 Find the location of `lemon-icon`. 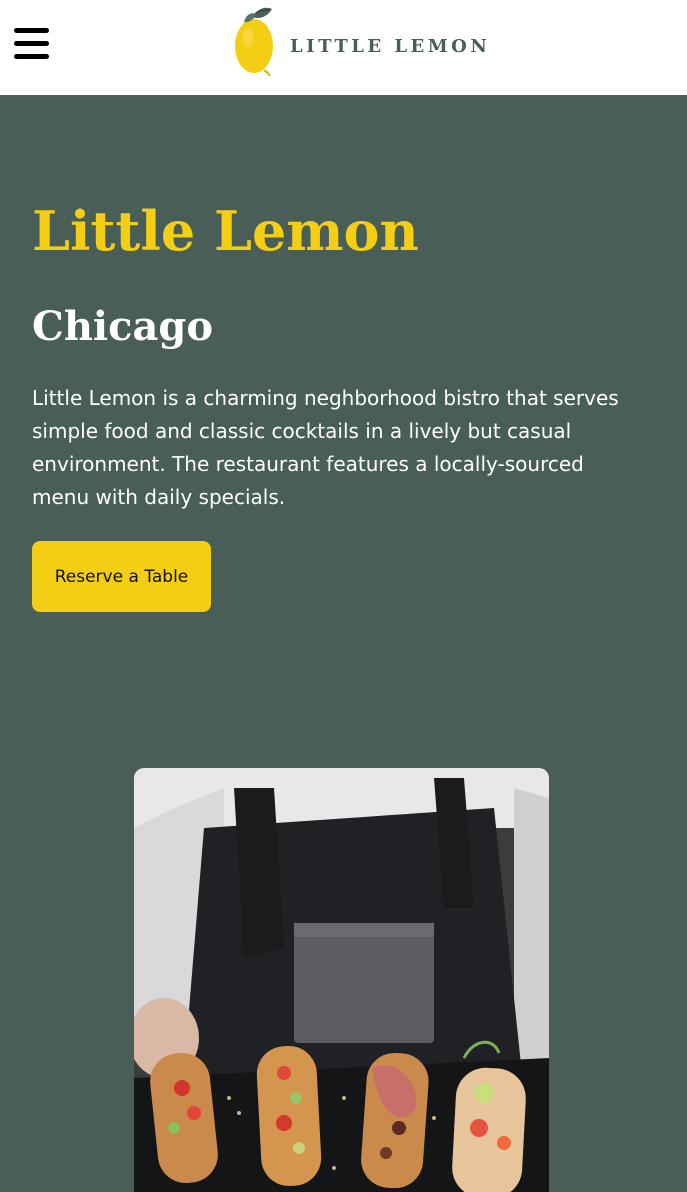

lemon-icon is located at coordinates (254, 41).